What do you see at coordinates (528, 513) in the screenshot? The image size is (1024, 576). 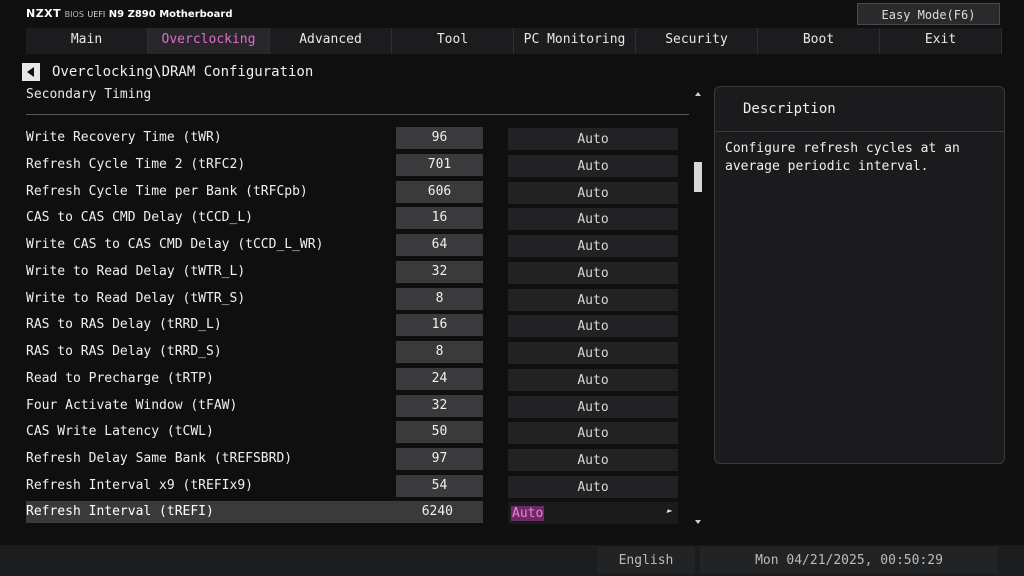 I see `selected-mode-text: Auto` at bounding box center [528, 513].